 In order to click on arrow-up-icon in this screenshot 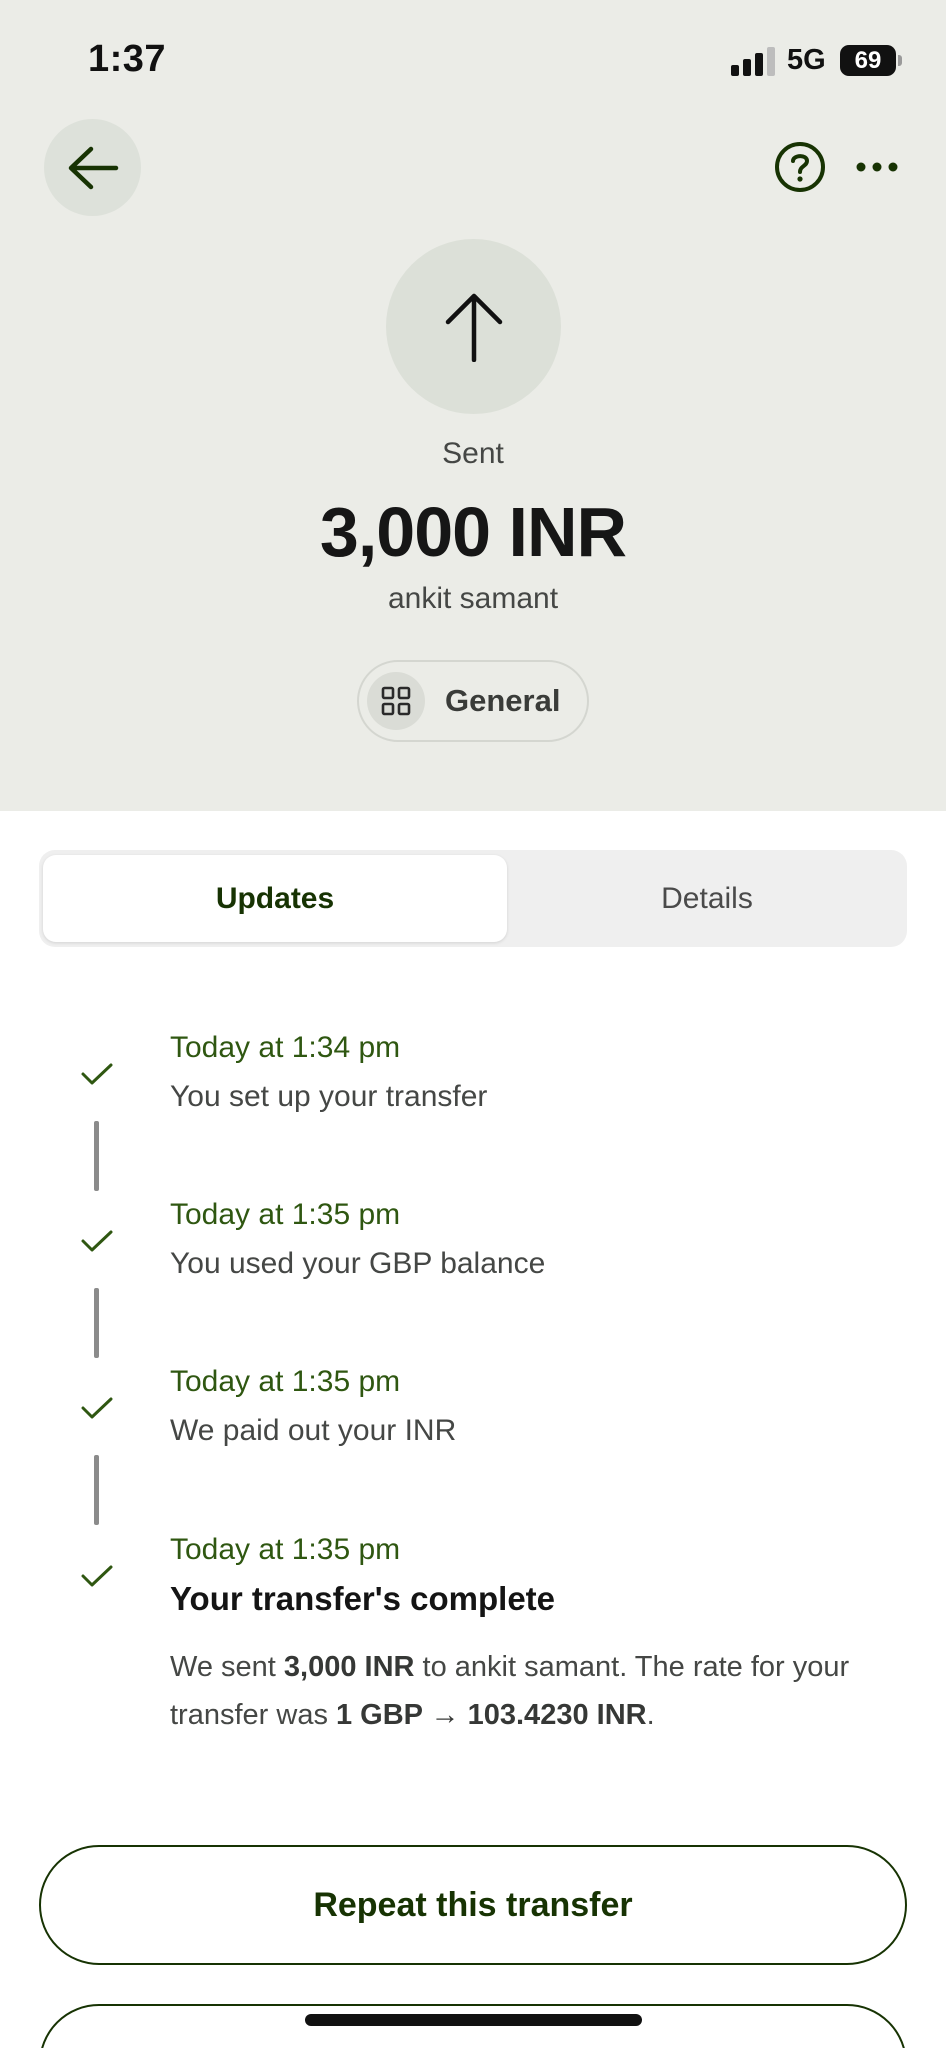, I will do `click(473, 327)`.